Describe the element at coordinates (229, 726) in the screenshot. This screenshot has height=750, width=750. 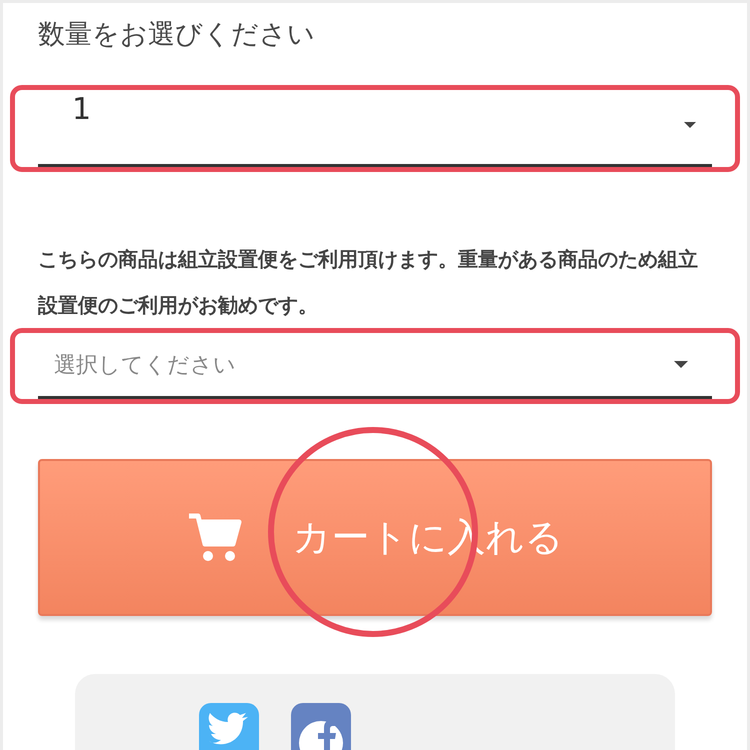
I see `bird-icon` at that location.